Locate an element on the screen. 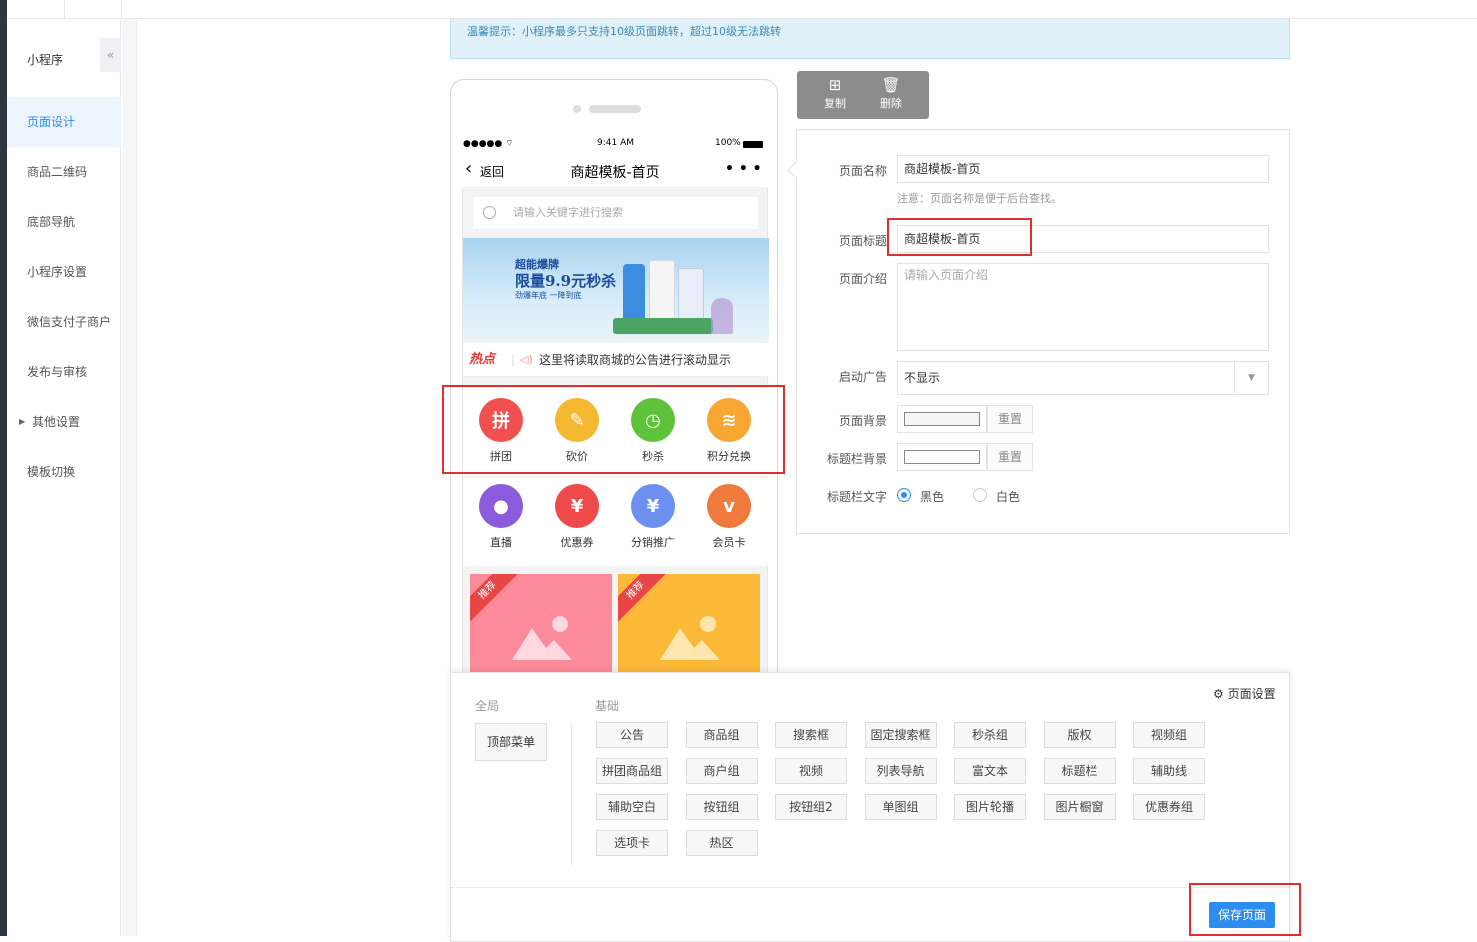 The image size is (1477, 942). title-label: 页面标题 is located at coordinates (862, 241).